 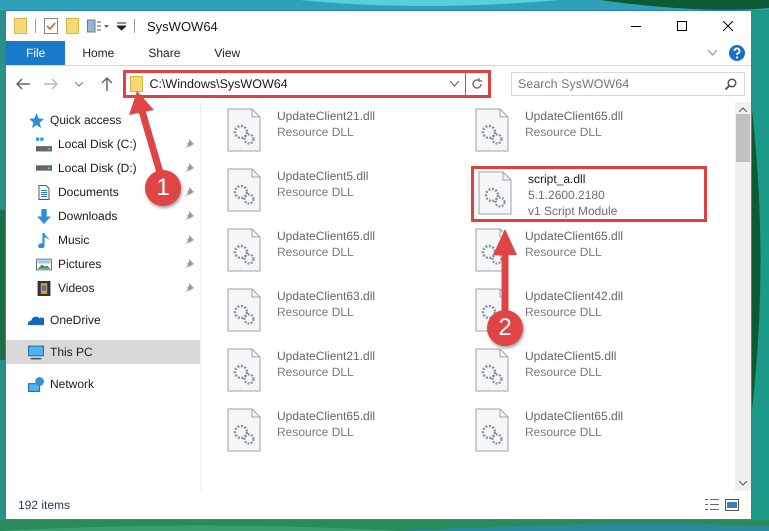 What do you see at coordinates (98, 26) in the screenshot?
I see `view-menu-icon` at bounding box center [98, 26].